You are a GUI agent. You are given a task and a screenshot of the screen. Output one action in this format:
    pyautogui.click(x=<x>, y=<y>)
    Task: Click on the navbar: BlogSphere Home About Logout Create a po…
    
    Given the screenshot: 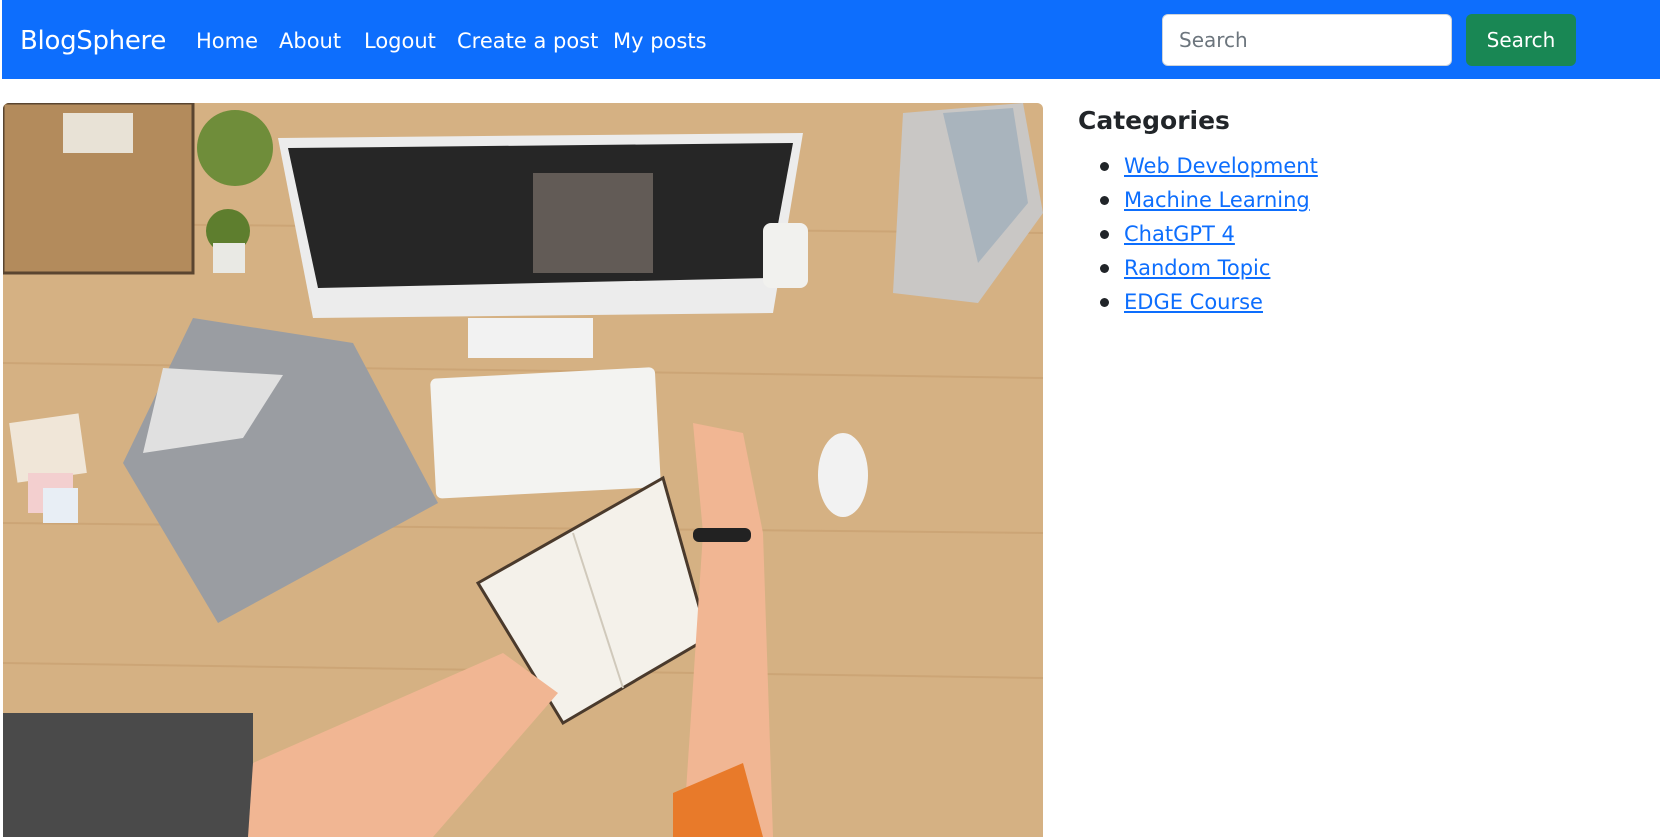 What is the action you would take?
    pyautogui.click(x=831, y=39)
    